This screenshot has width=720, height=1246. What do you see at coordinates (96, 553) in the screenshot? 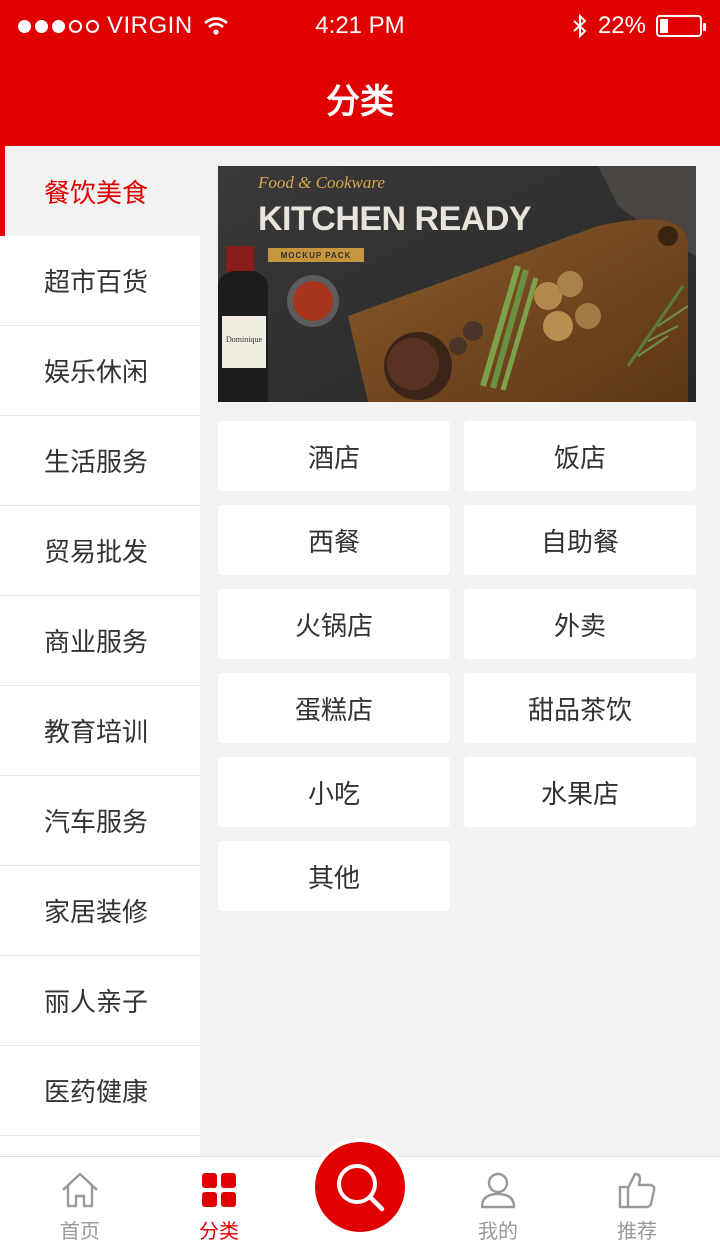
I see `sidebar-item-label: 贸易批发` at bounding box center [96, 553].